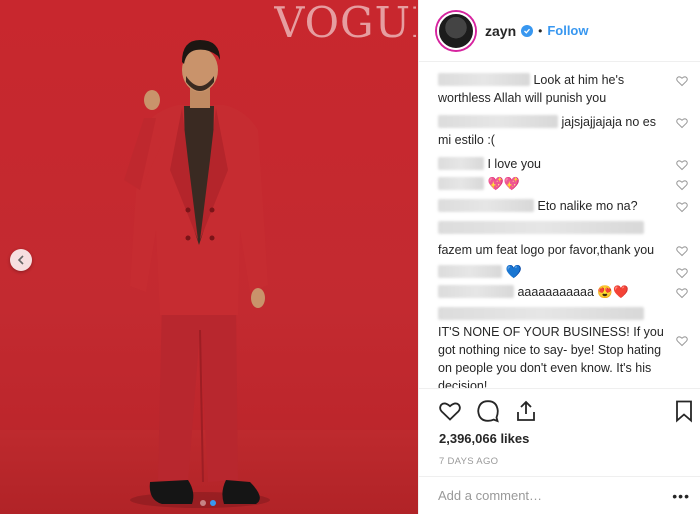 This screenshot has width=700, height=514. I want to click on speech-bubble-icon, so click(488, 411).